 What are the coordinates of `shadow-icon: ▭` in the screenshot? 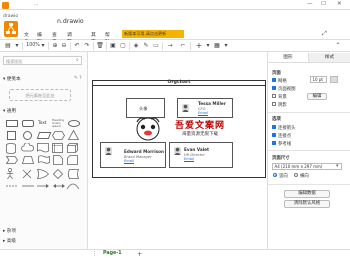 It's located at (156, 46).